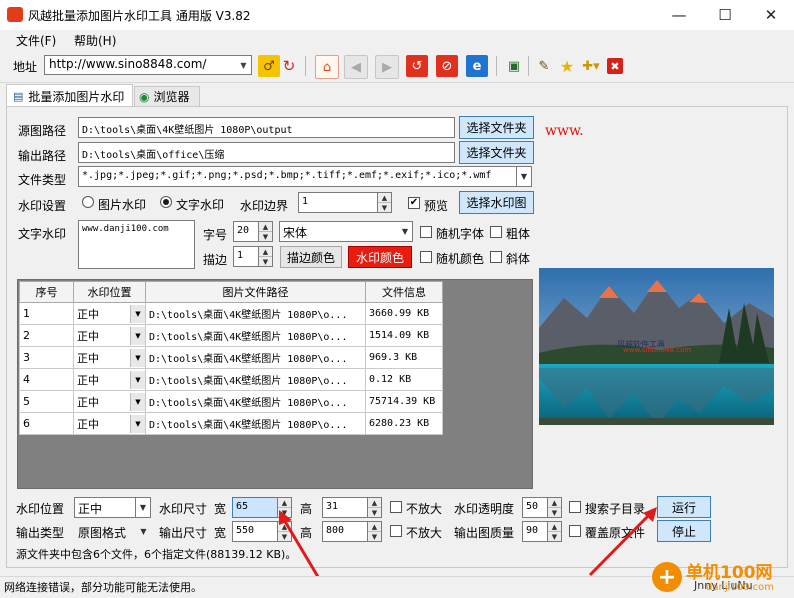 The width and height of the screenshot is (794, 598). I want to click on arrow-to-run, so click(620, 544).